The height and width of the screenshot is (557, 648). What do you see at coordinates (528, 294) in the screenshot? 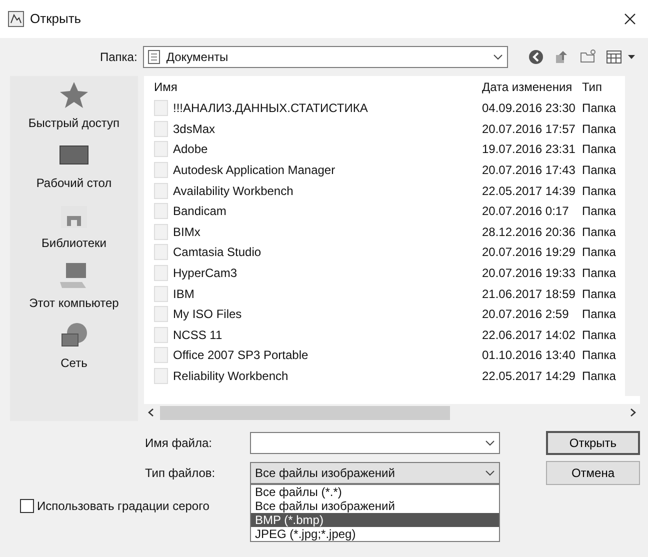
I see `table-cell-text: 21.06.2017 18:59` at bounding box center [528, 294].